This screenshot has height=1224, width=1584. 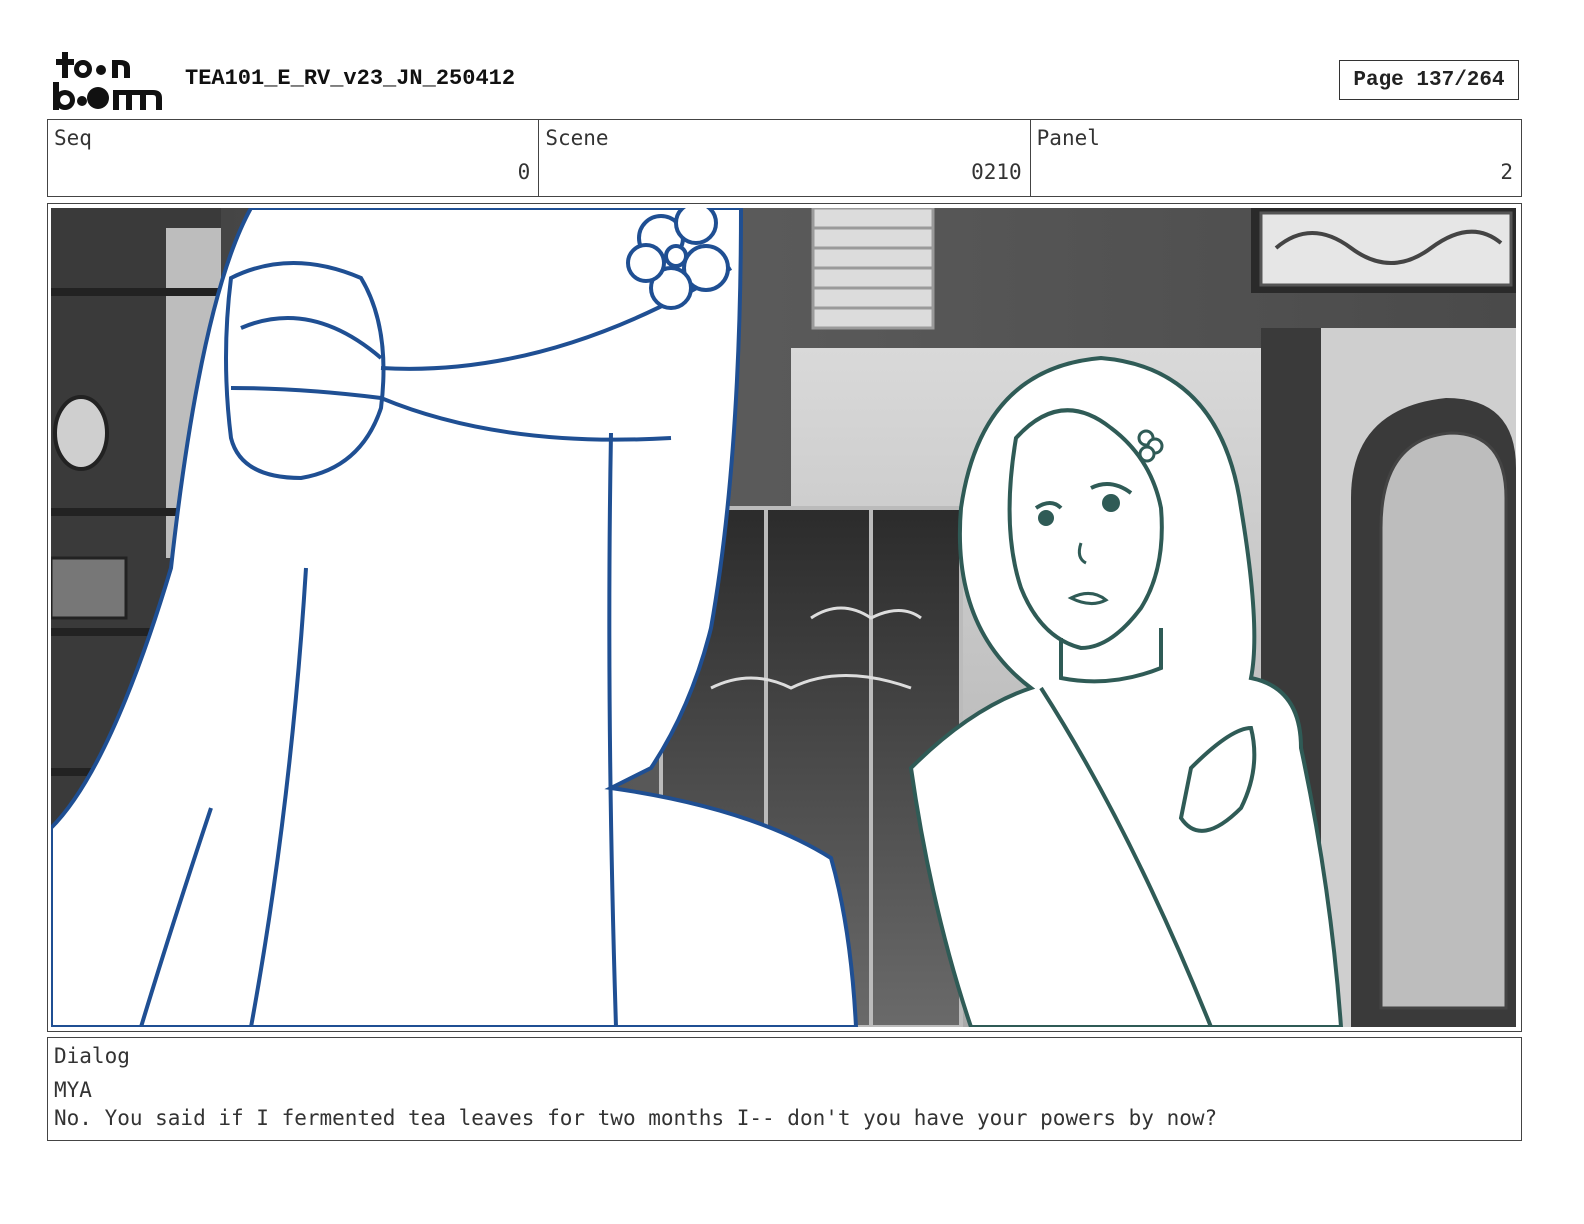 What do you see at coordinates (294, 158) in the screenshot?
I see `seq-cell: Seq 0` at bounding box center [294, 158].